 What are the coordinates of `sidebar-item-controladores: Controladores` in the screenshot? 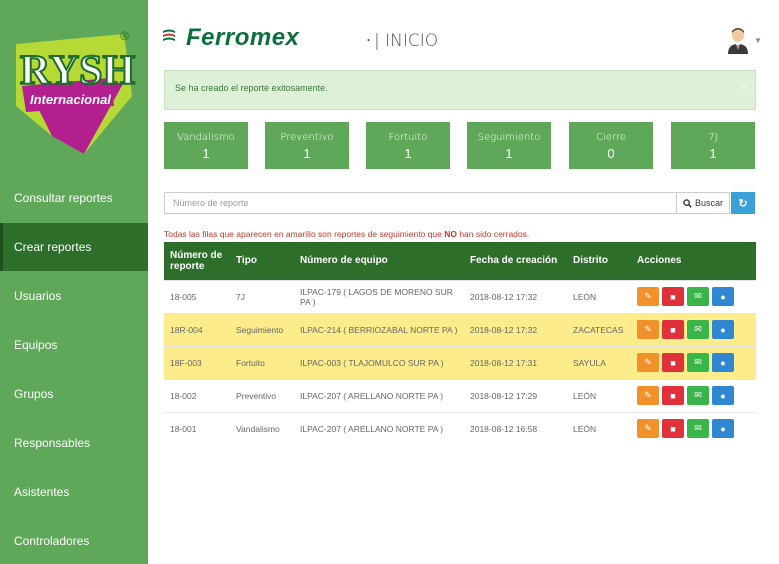 It's located at (74, 540).